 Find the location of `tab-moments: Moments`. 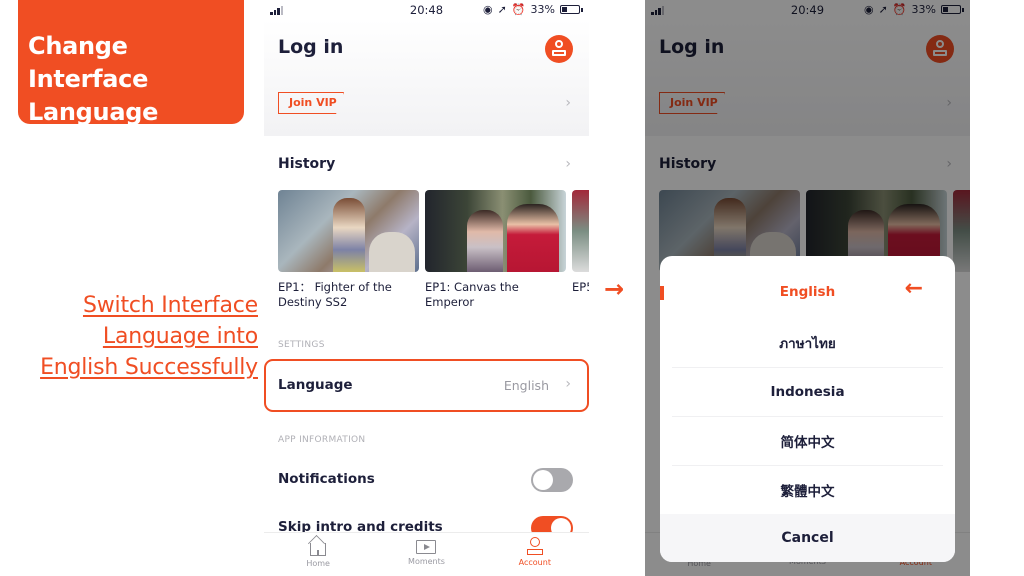

tab-moments: Moments is located at coordinates (426, 554).